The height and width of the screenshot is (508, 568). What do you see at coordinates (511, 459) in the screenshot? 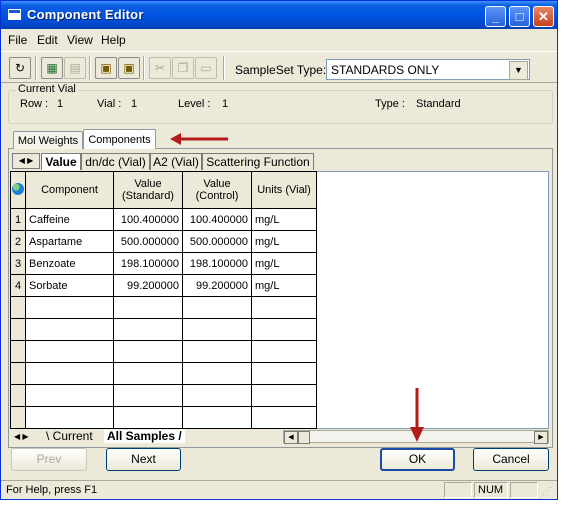
I see `cancel-button: Cancel` at bounding box center [511, 459].